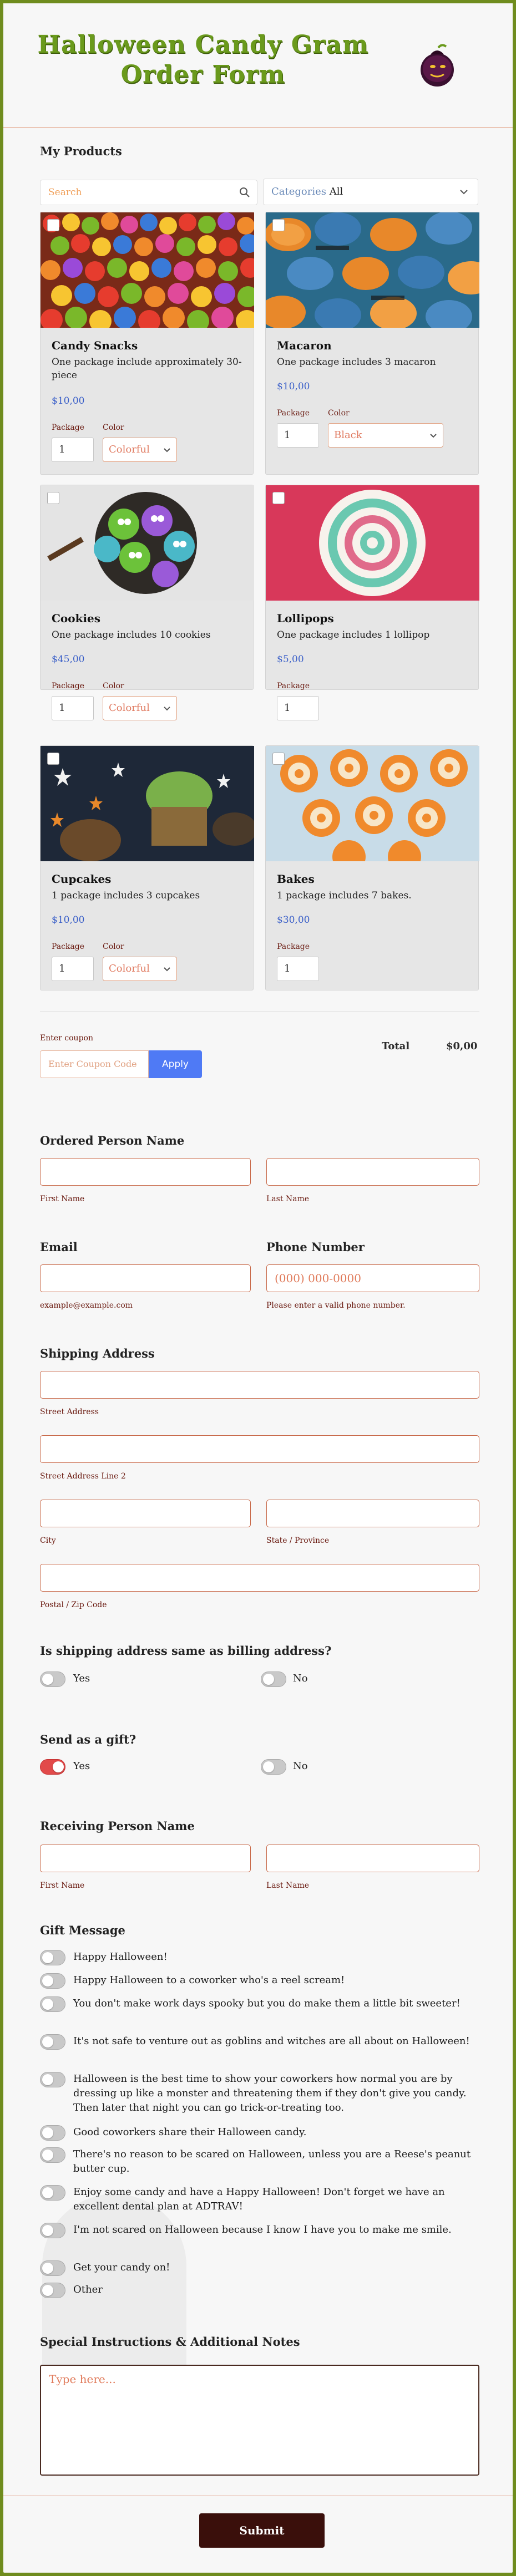 The image size is (516, 2576). I want to click on street-address-sublabel: Street Address, so click(69, 1412).